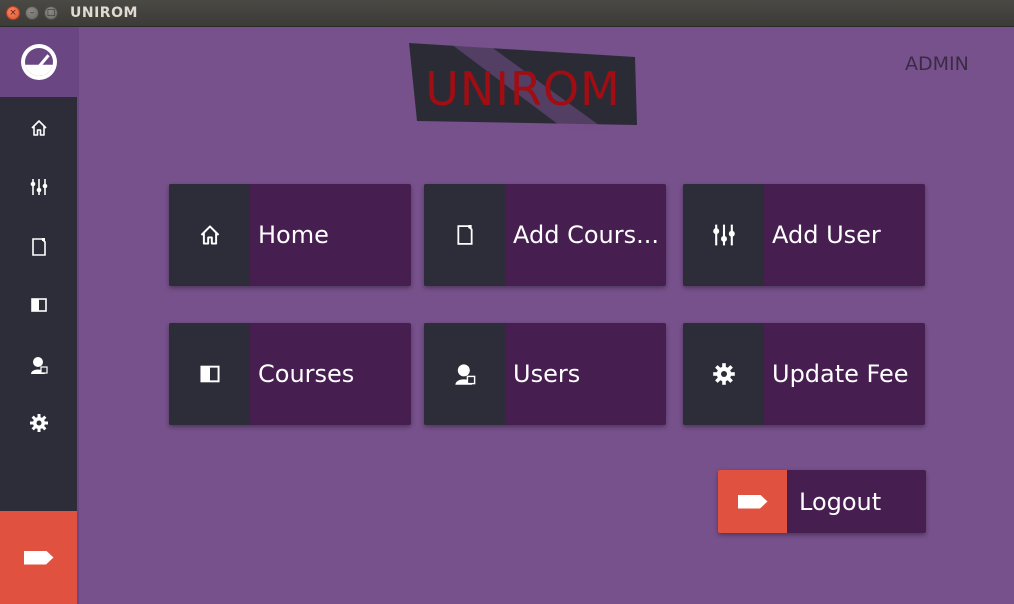 This screenshot has width=1014, height=604. I want to click on window-titlebar: × – □ UNIROM, so click(507, 13).